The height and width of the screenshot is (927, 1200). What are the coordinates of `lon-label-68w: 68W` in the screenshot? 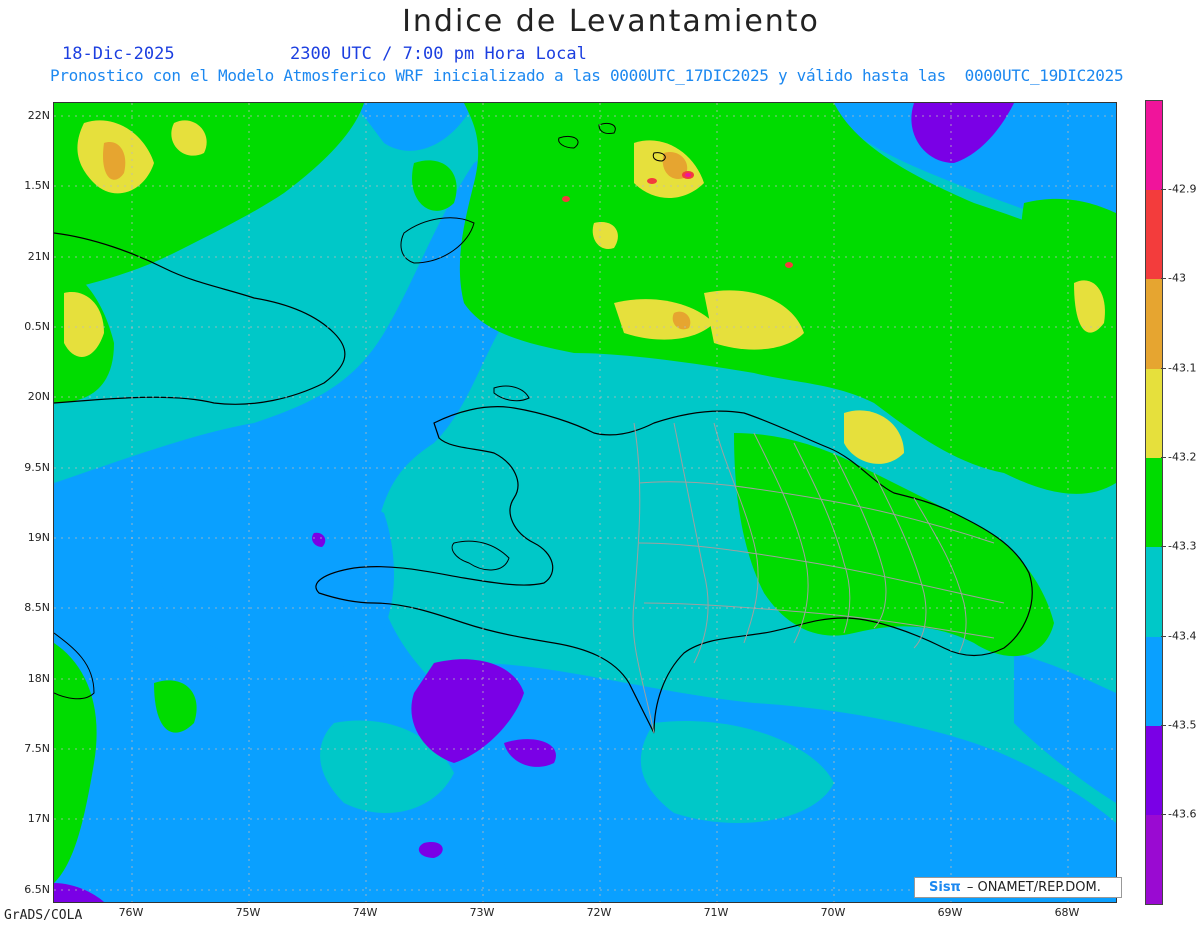 It's located at (1067, 912).